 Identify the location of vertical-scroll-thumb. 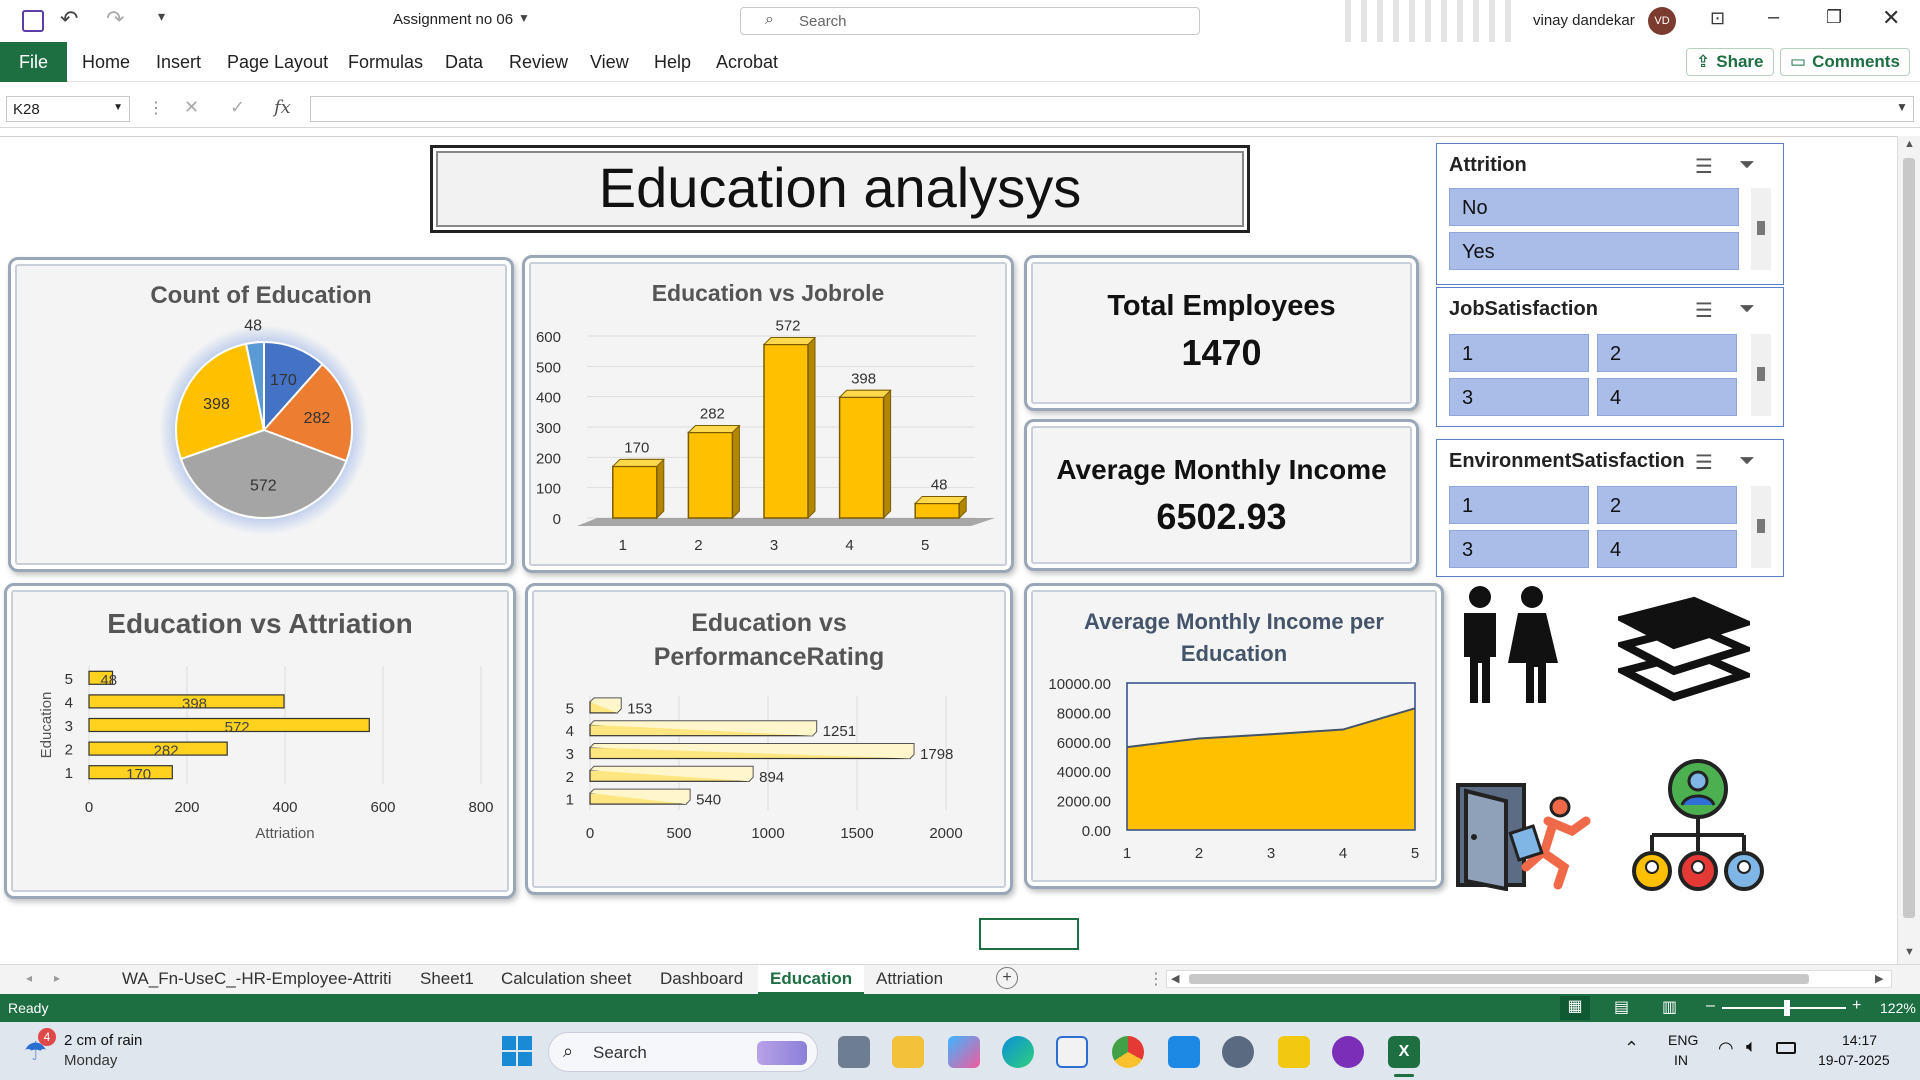
(1909, 538).